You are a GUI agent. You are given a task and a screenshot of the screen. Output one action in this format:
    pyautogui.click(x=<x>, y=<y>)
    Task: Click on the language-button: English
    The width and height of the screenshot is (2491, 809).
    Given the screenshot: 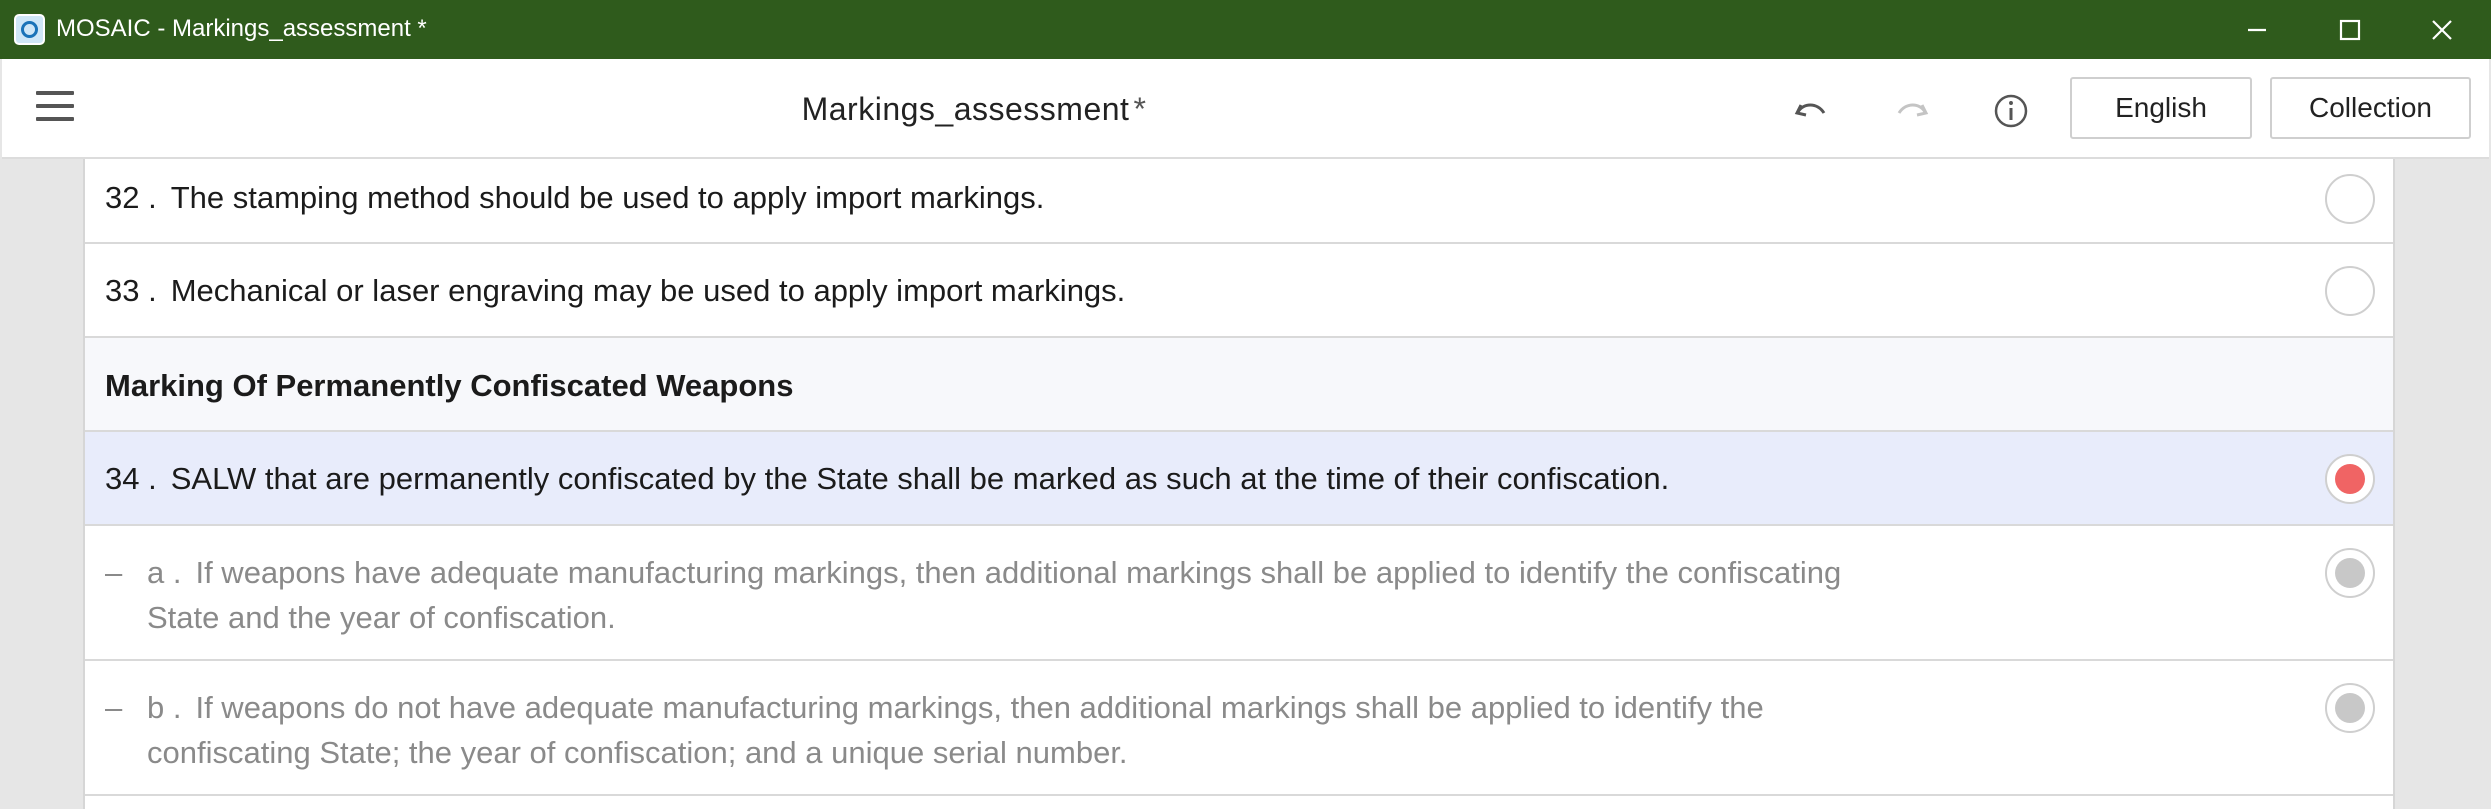 What is the action you would take?
    pyautogui.click(x=2161, y=108)
    